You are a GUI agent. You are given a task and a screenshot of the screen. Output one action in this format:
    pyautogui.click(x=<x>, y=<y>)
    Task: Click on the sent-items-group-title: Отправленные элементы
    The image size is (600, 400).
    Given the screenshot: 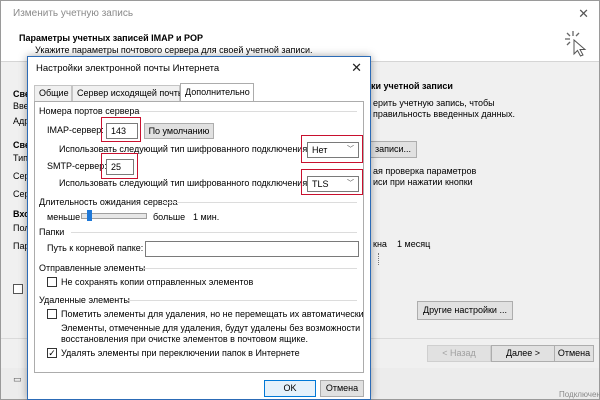 What is the action you would take?
    pyautogui.click(x=92, y=268)
    